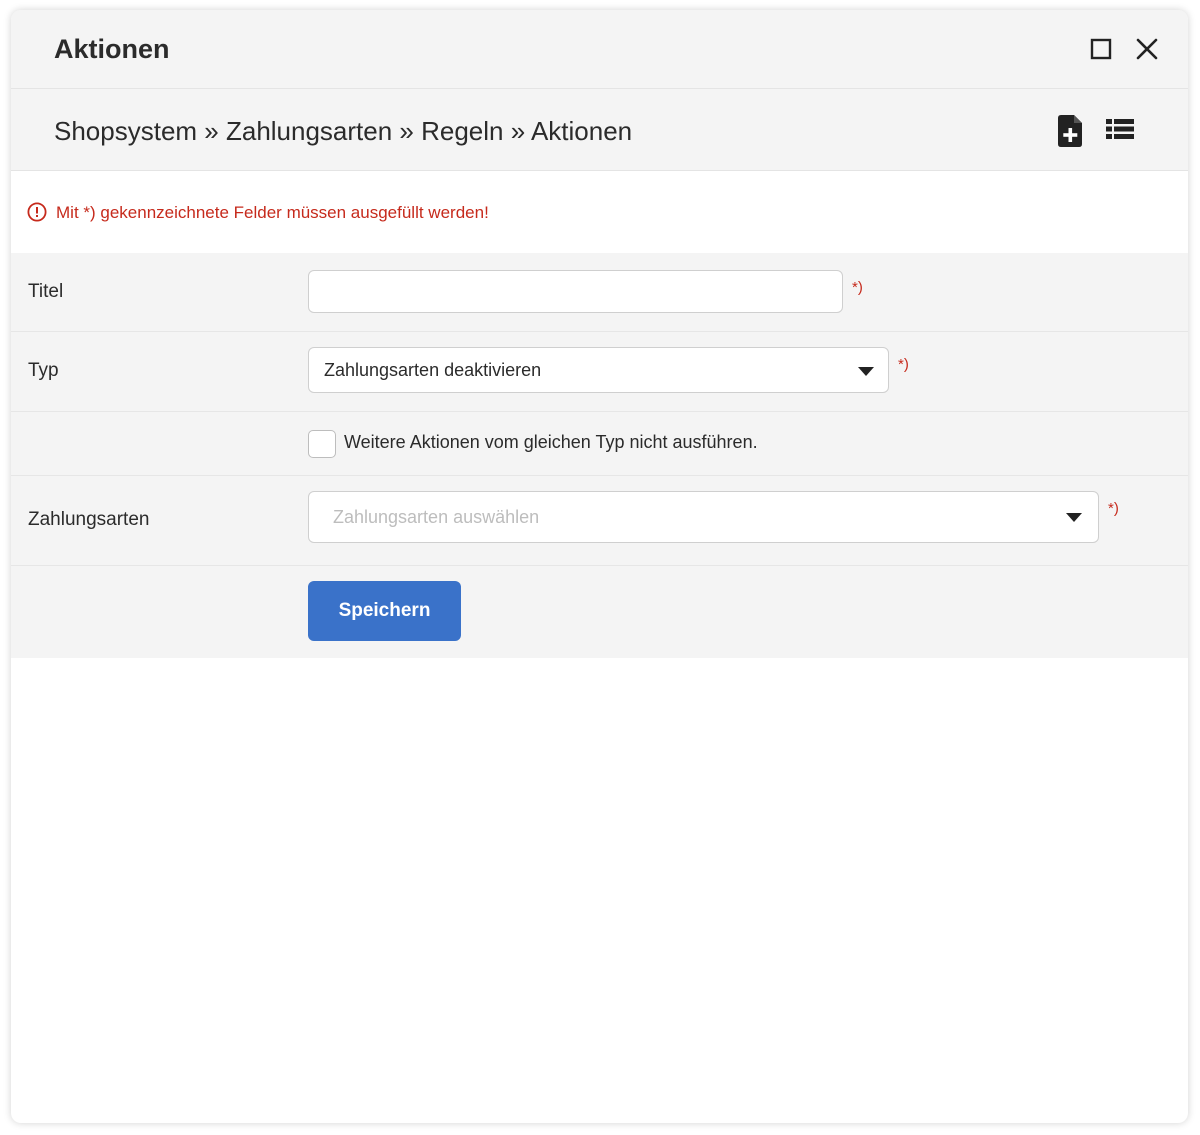  I want to click on form-row-typ: Typ Zahlungsarten deaktivieren *), so click(599, 372).